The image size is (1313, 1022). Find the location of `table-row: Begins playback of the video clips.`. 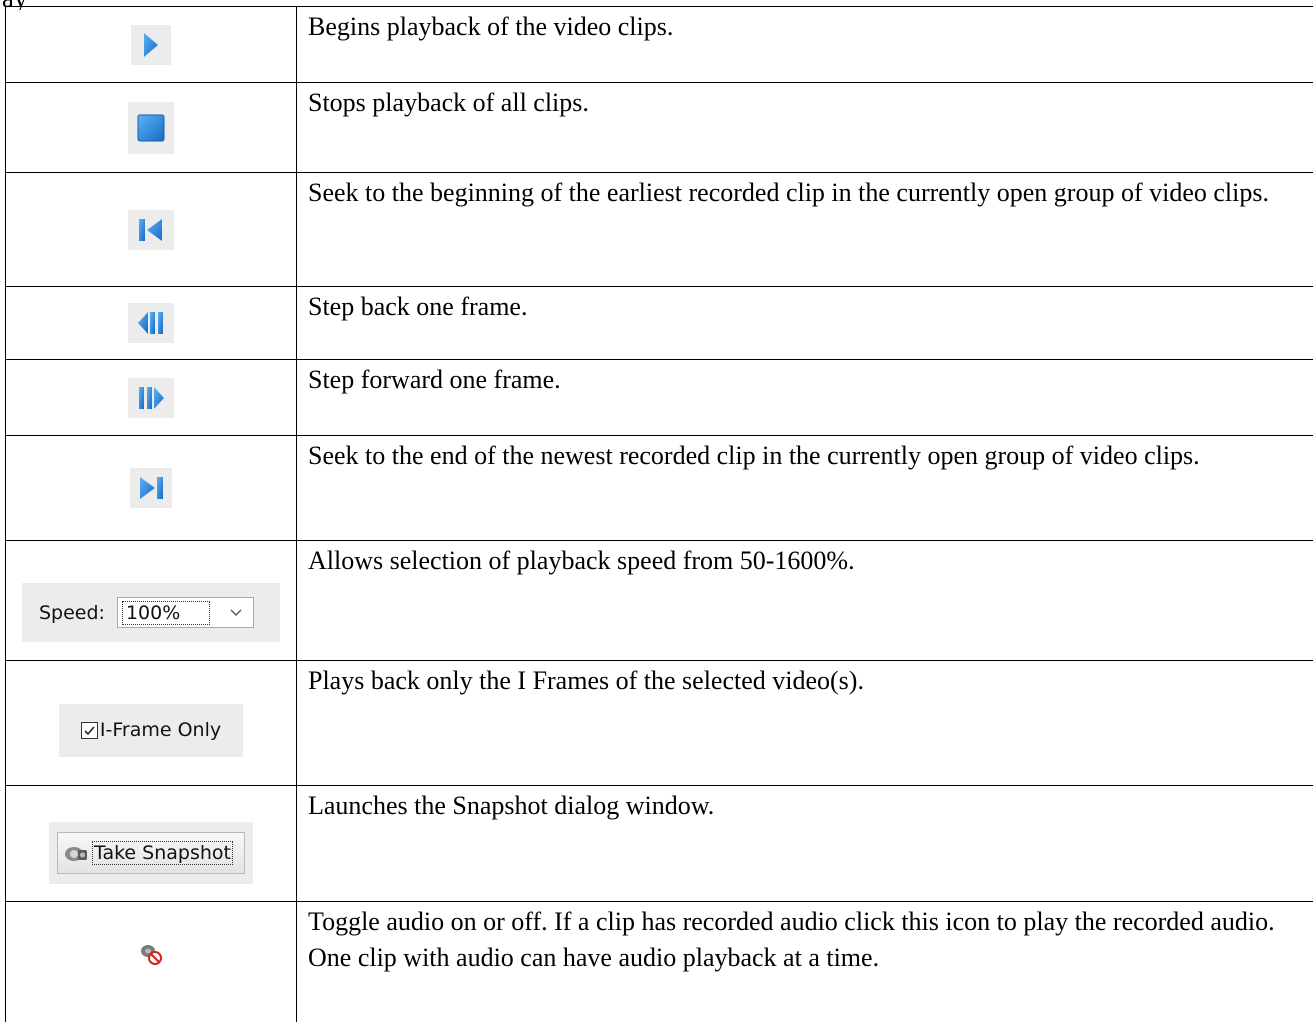

table-row: Begins playback of the video clips. is located at coordinates (659, 45).